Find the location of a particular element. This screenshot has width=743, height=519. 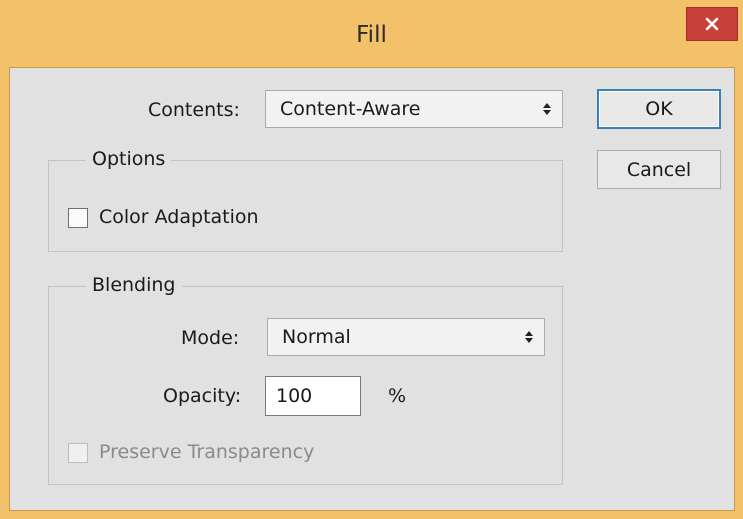

opacity-unit: % is located at coordinates (397, 396).